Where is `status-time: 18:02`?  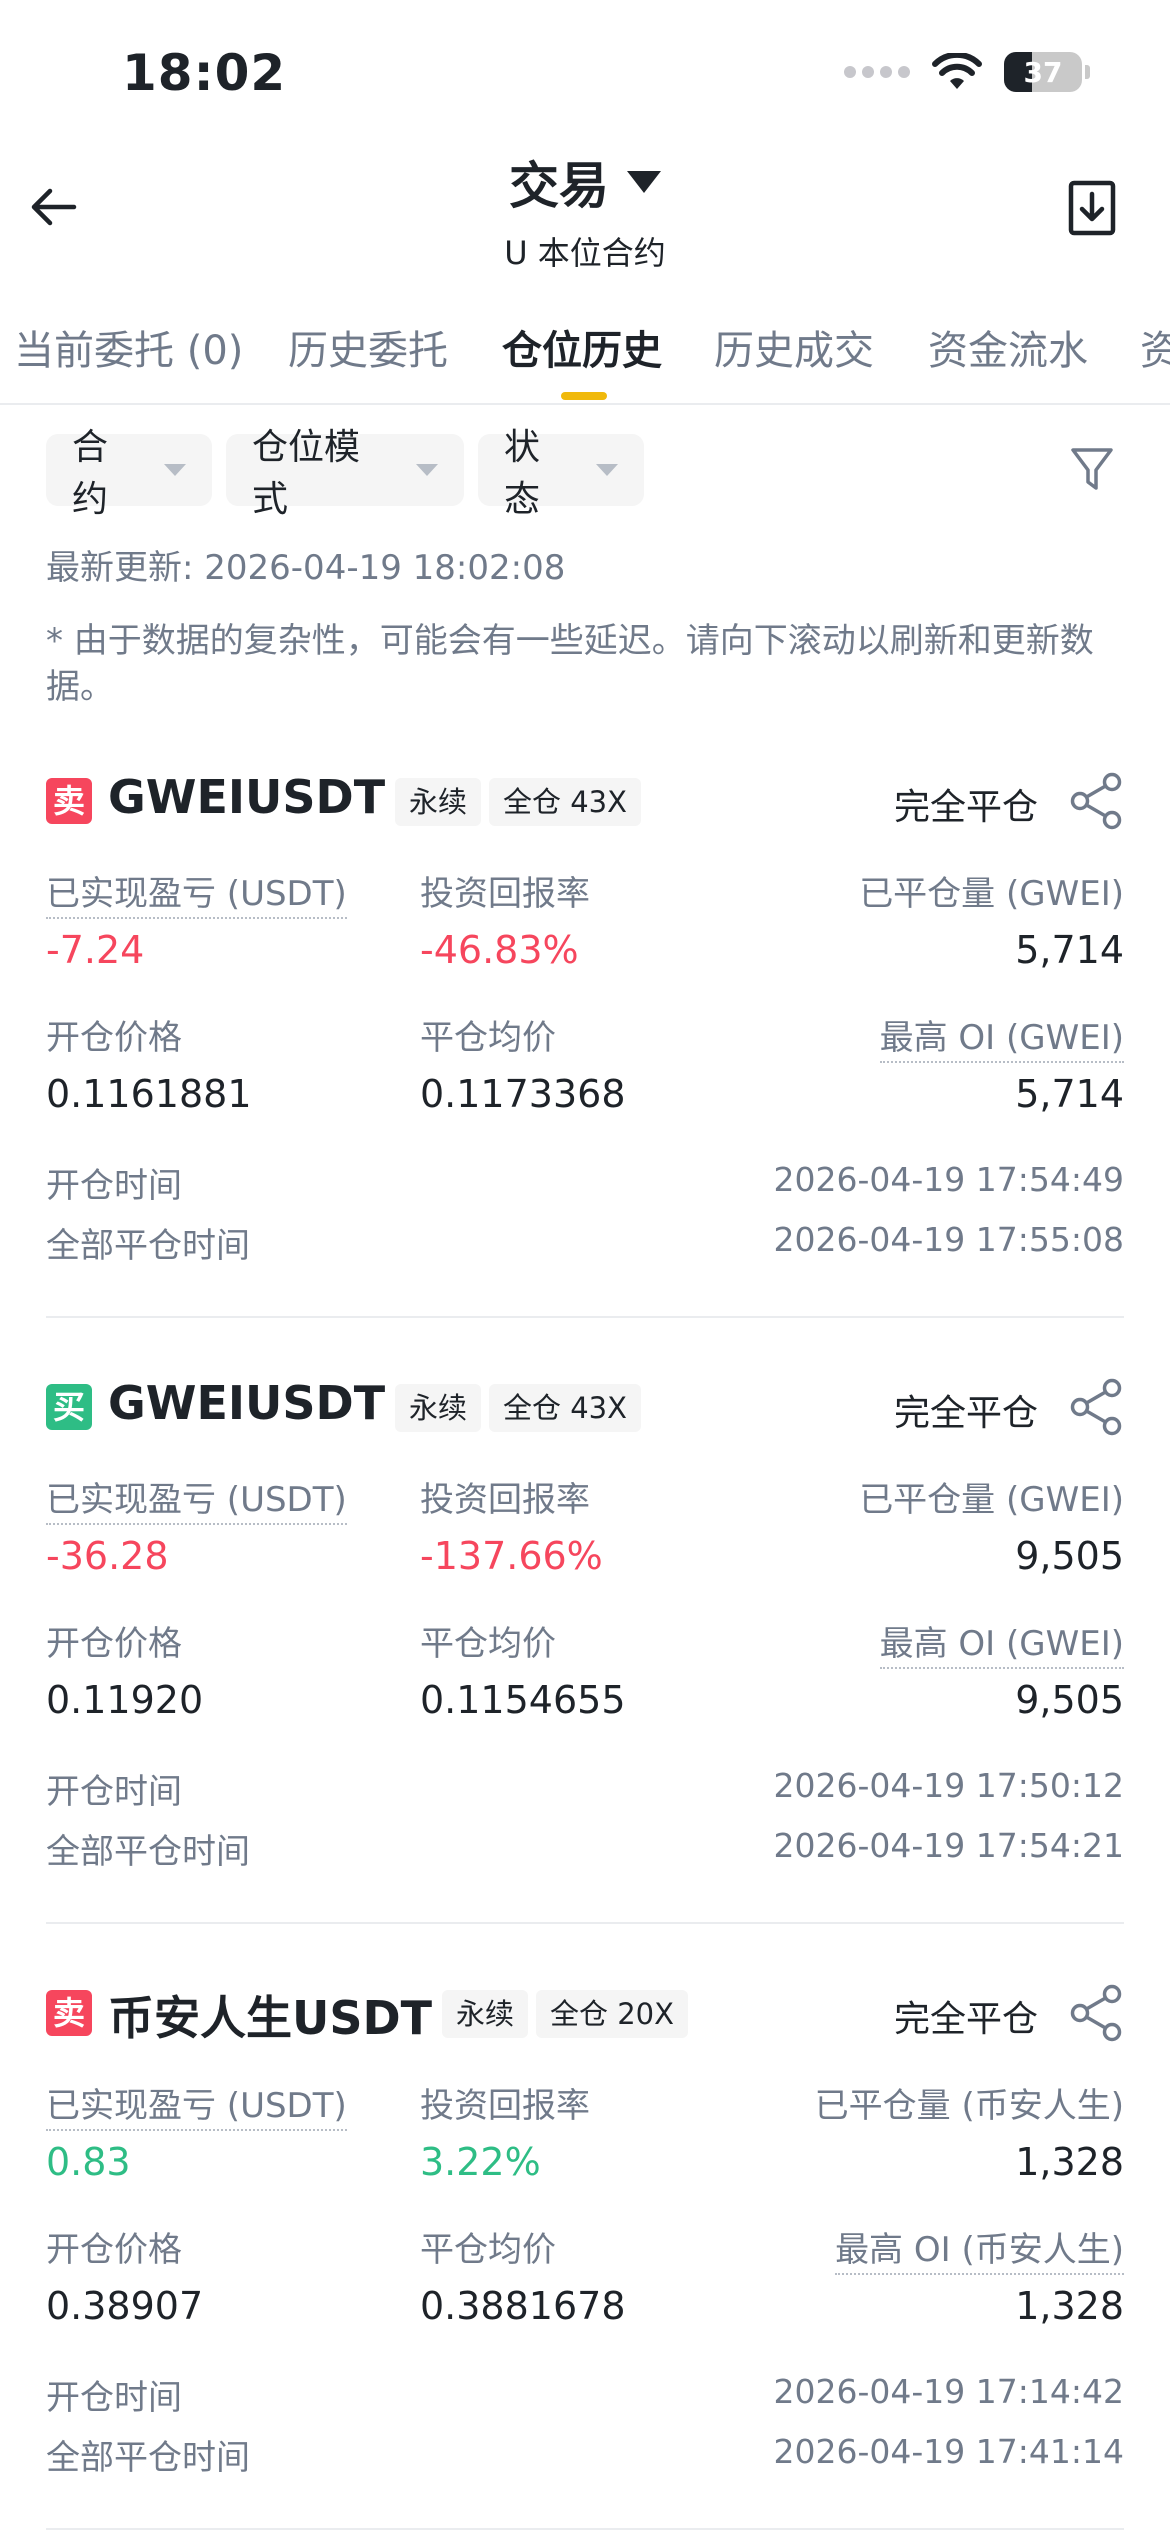
status-time: 18:02 is located at coordinates (204, 73).